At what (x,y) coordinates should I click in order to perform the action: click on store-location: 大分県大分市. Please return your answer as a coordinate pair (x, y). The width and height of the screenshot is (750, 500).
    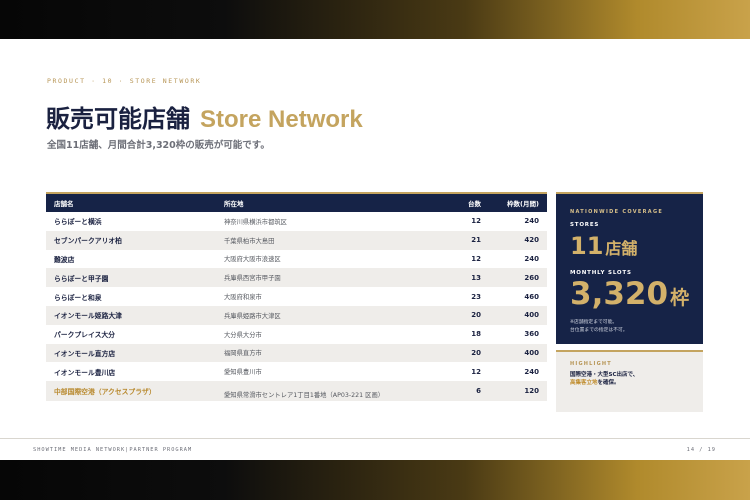
    Looking at the image, I should click on (243, 335).